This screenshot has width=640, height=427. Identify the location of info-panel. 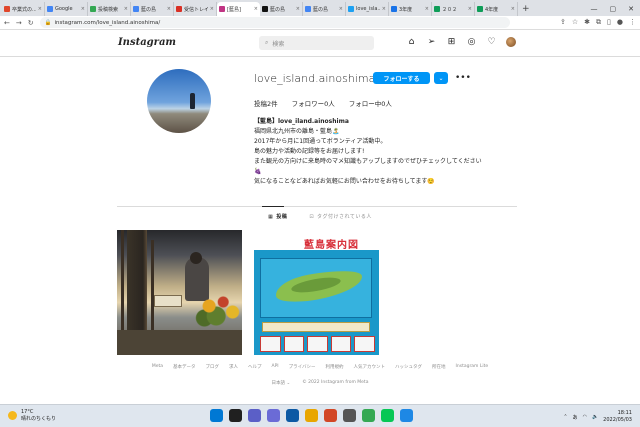
(316, 327).